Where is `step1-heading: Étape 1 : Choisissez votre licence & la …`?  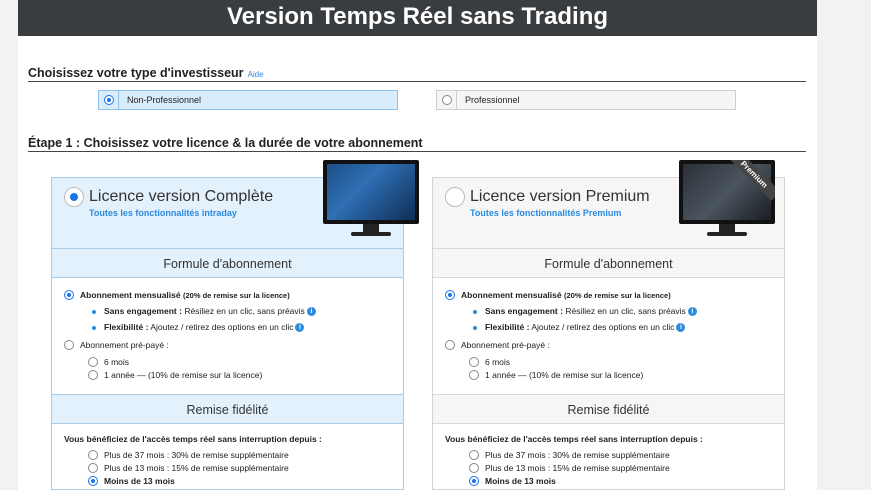 step1-heading: Étape 1 : Choisissez votre licence & la … is located at coordinates (225, 143).